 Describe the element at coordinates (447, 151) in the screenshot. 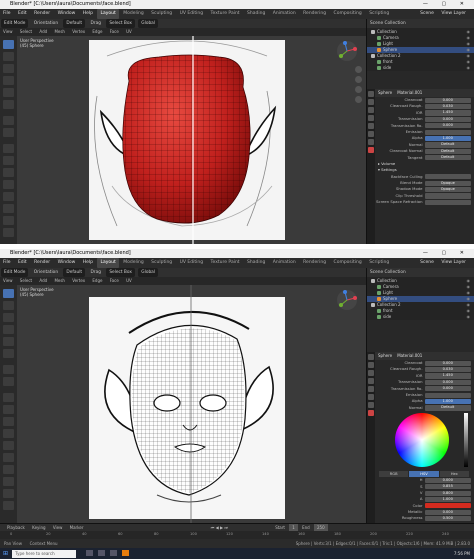

I see `material-prop-value-field: Default` at that location.